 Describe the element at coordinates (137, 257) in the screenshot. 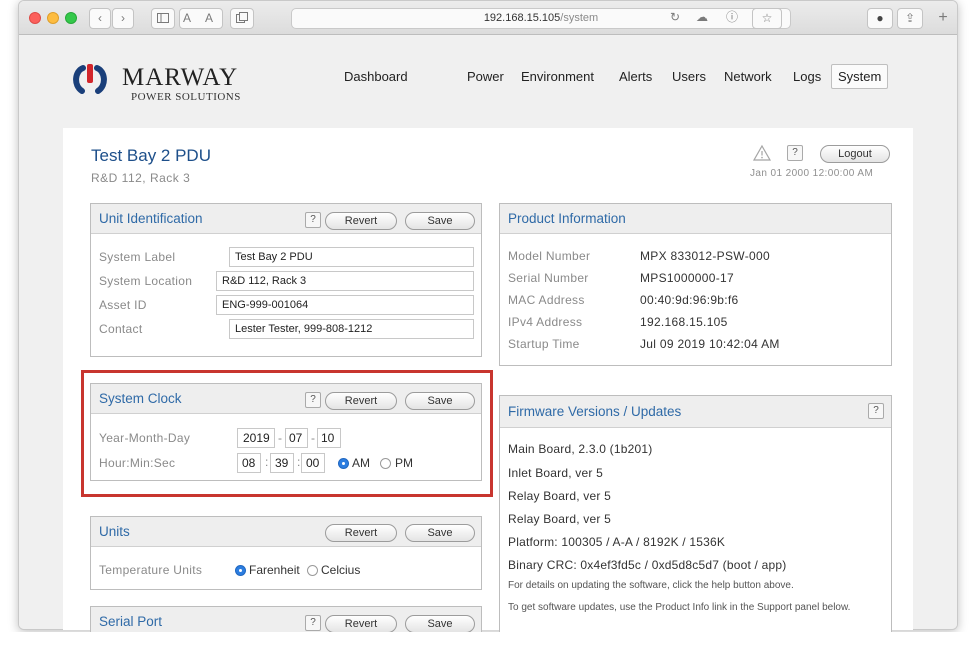

I see `system-label-label: System Label` at that location.